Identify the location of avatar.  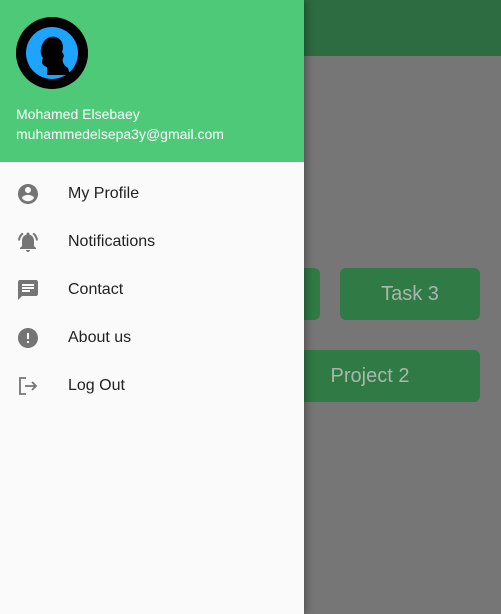
(52, 53).